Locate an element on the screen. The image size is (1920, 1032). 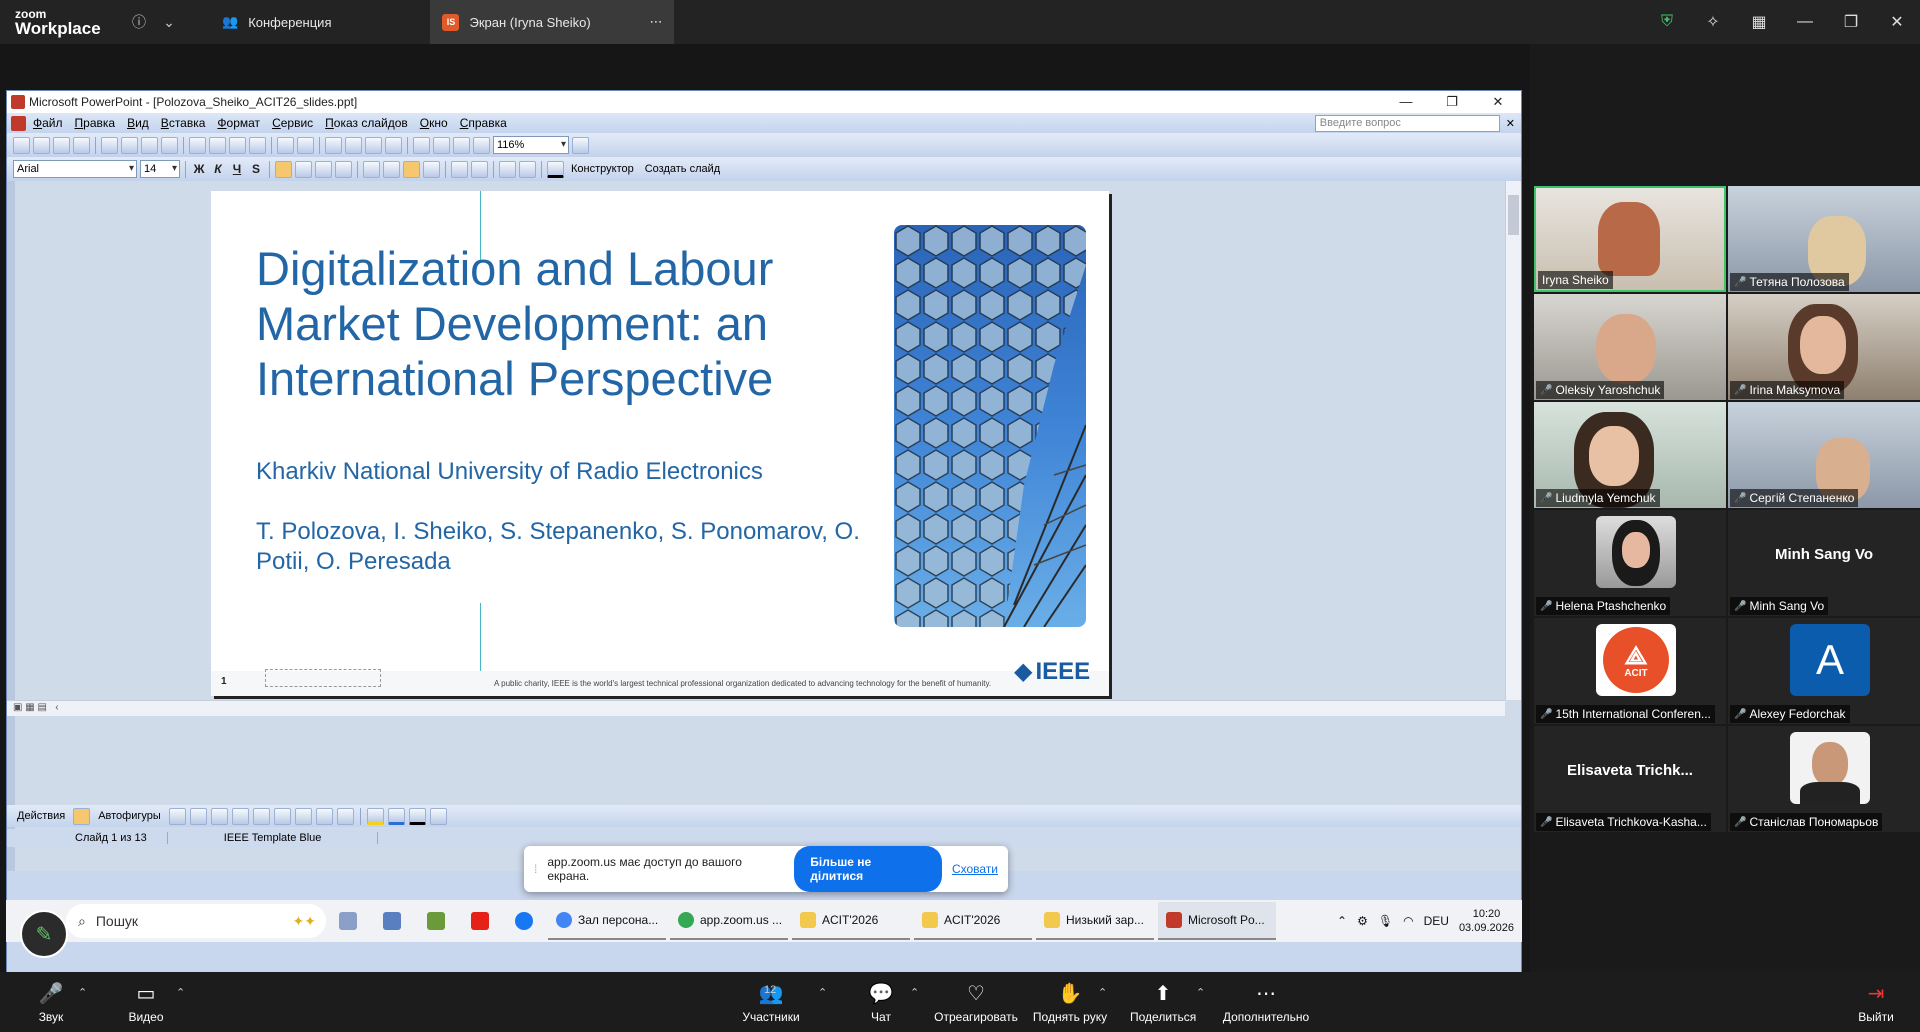
ppt-minimize-icon: — is located at coordinates (1406, 102).